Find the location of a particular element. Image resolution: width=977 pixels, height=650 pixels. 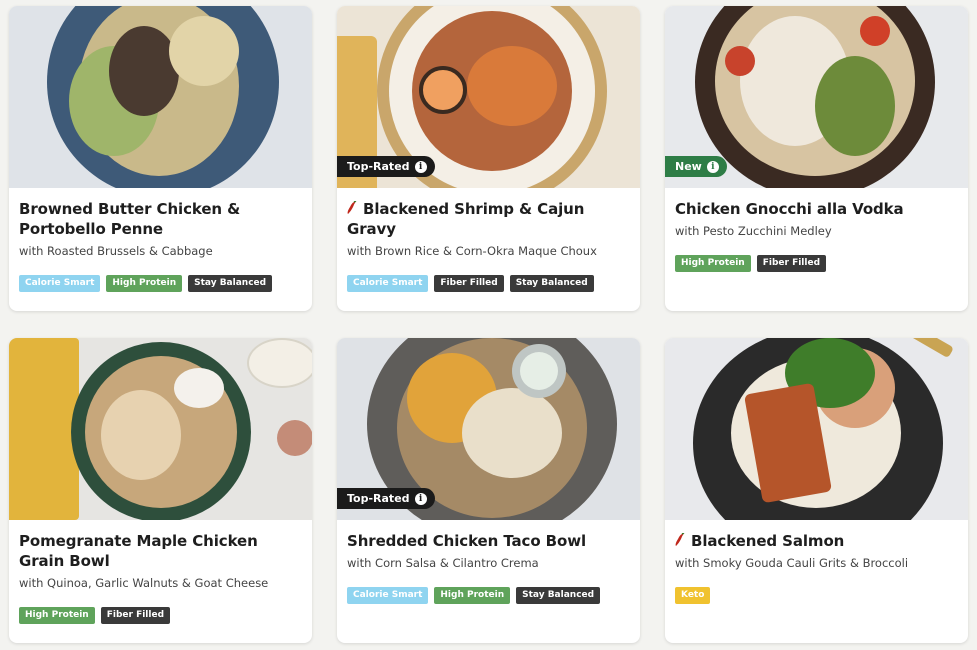

meal-subtitle: with Corn Salsa & Cilantro Crema is located at coordinates (443, 563).